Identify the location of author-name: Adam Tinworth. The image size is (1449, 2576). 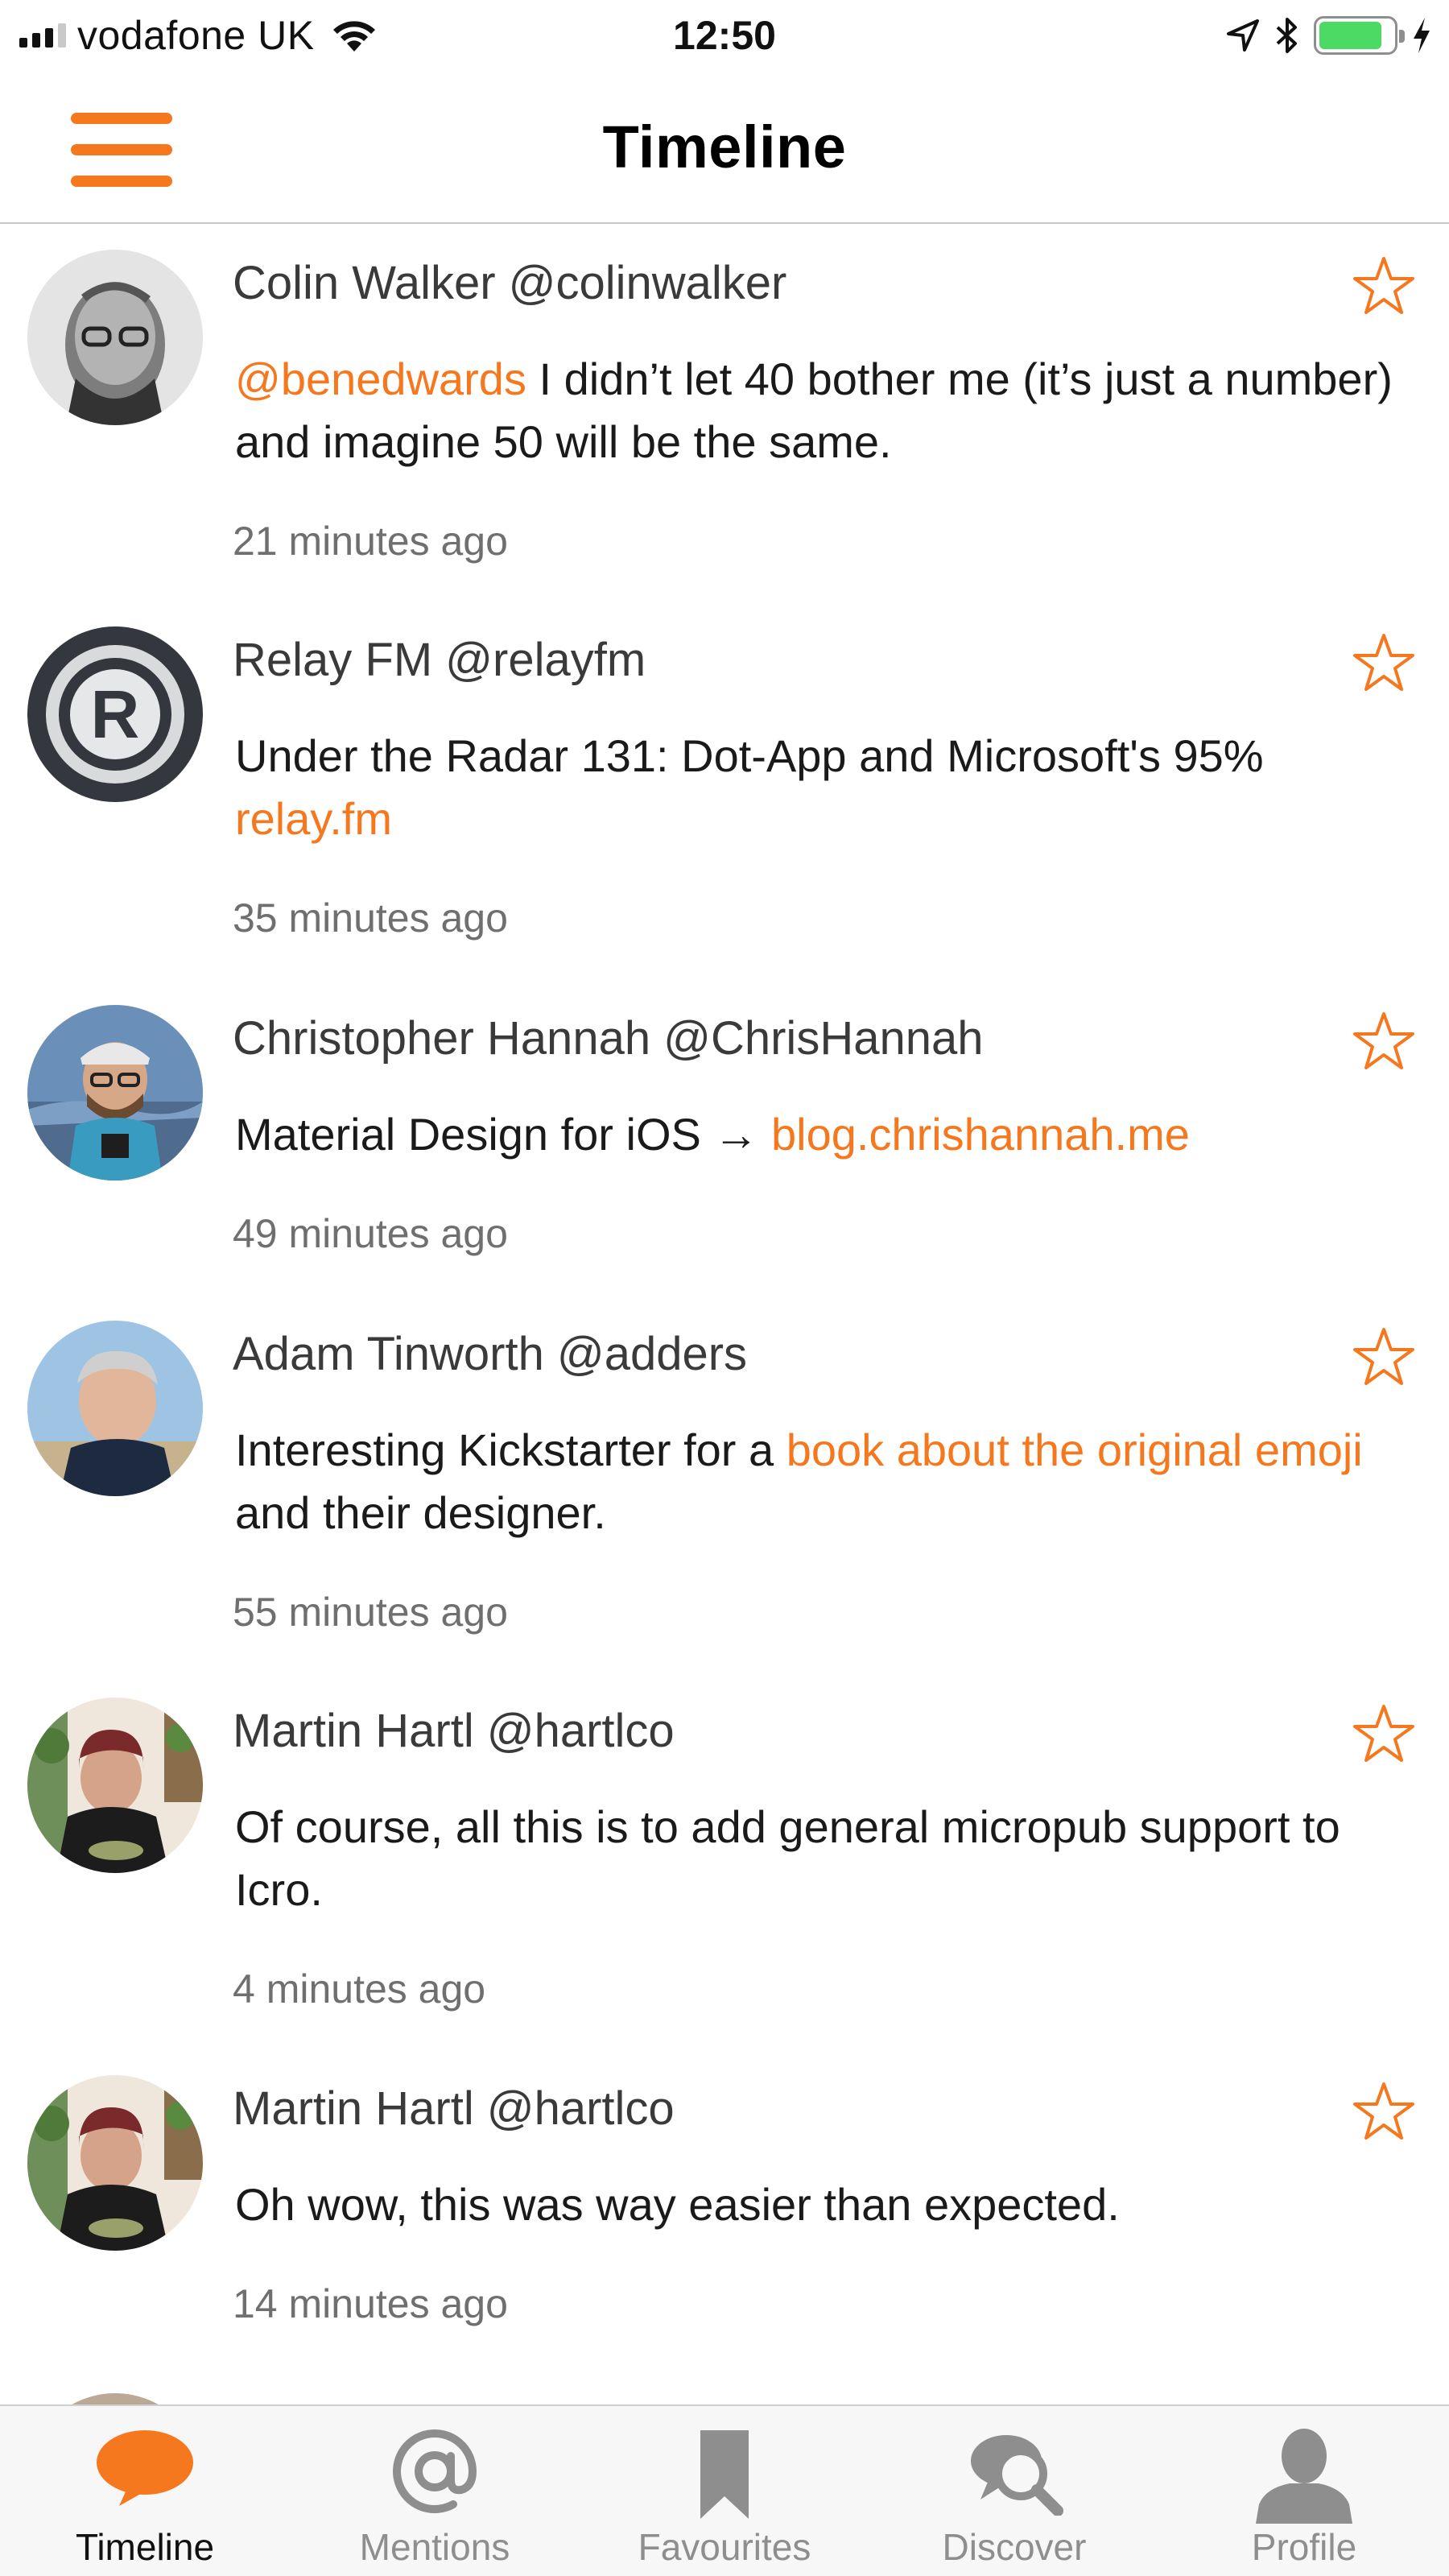
(388, 1354).